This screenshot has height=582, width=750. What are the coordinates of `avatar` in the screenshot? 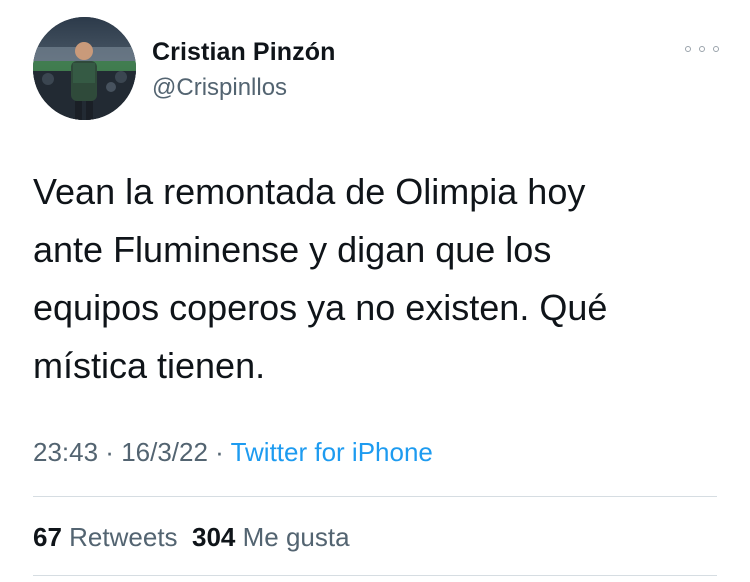 It's located at (84, 68).